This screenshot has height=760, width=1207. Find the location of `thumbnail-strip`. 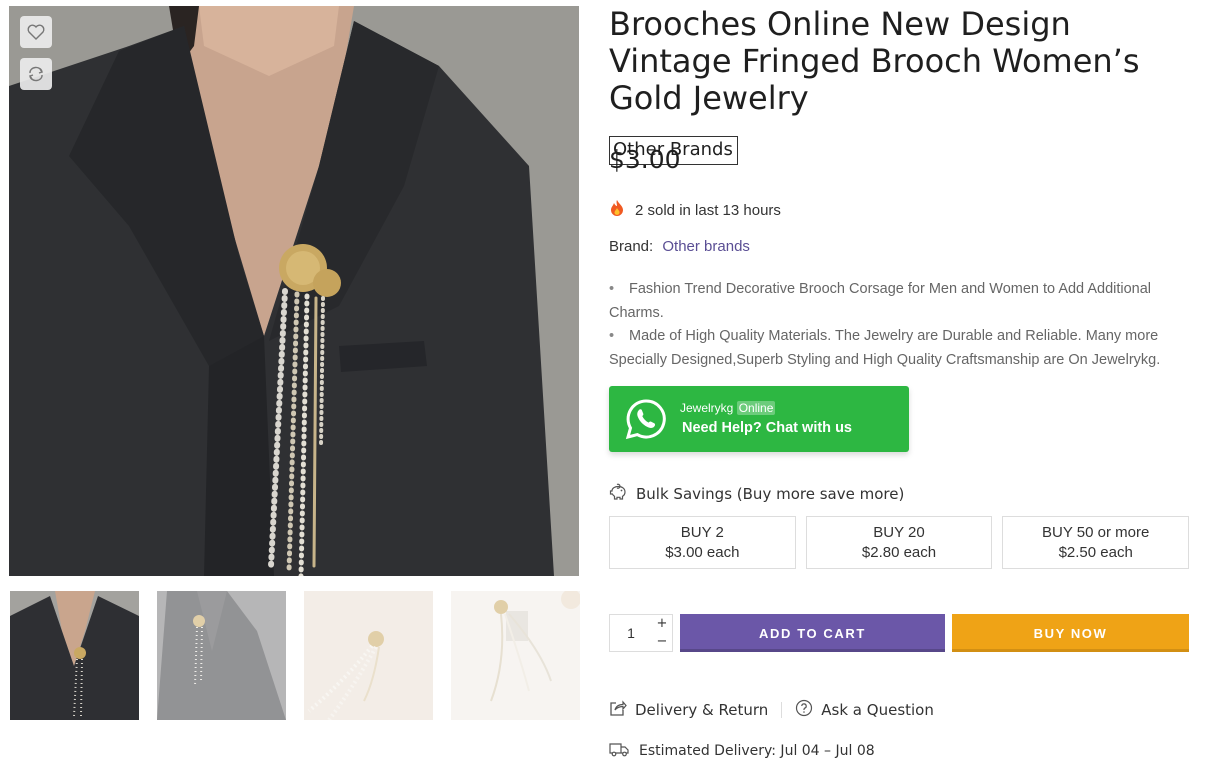

thumbnail-strip is located at coordinates (295, 655).